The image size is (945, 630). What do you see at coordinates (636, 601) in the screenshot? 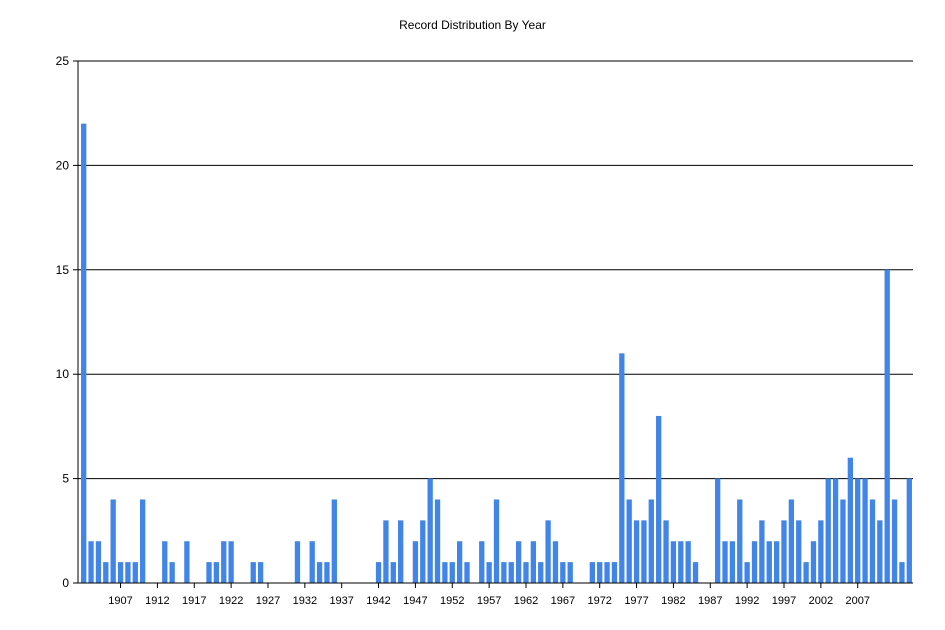
I see `x-tick-label: 1977` at bounding box center [636, 601].